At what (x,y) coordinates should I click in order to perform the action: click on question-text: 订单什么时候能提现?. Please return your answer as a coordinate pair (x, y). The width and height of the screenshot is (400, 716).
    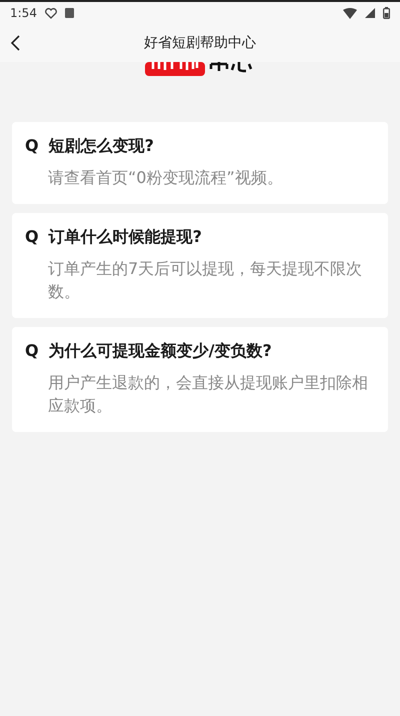
    Looking at the image, I should click on (125, 237).